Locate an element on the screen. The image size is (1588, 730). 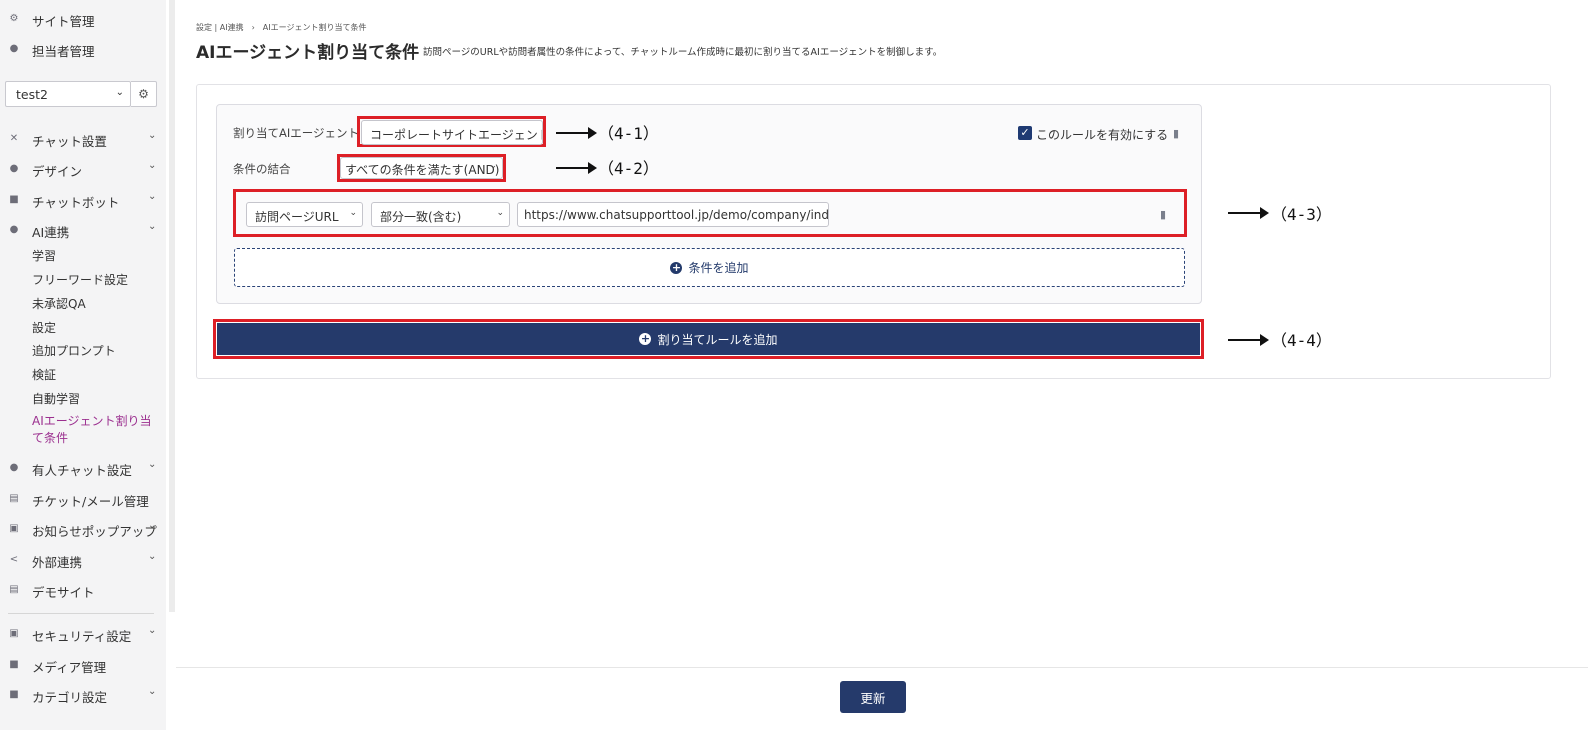
sidebar-divider is located at coordinates (81, 613).